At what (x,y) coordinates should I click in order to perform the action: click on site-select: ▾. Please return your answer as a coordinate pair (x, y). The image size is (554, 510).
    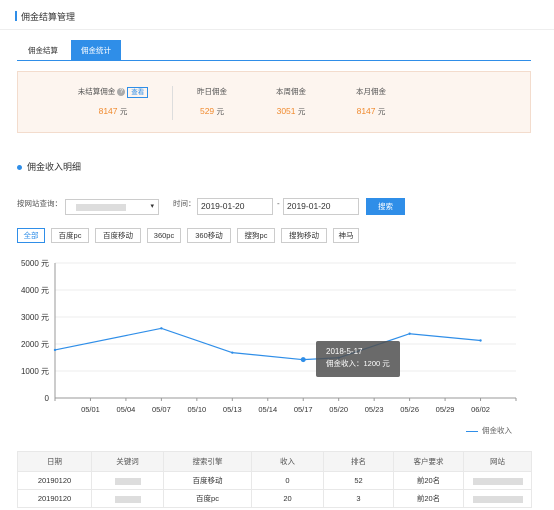
    Looking at the image, I should click on (112, 207).